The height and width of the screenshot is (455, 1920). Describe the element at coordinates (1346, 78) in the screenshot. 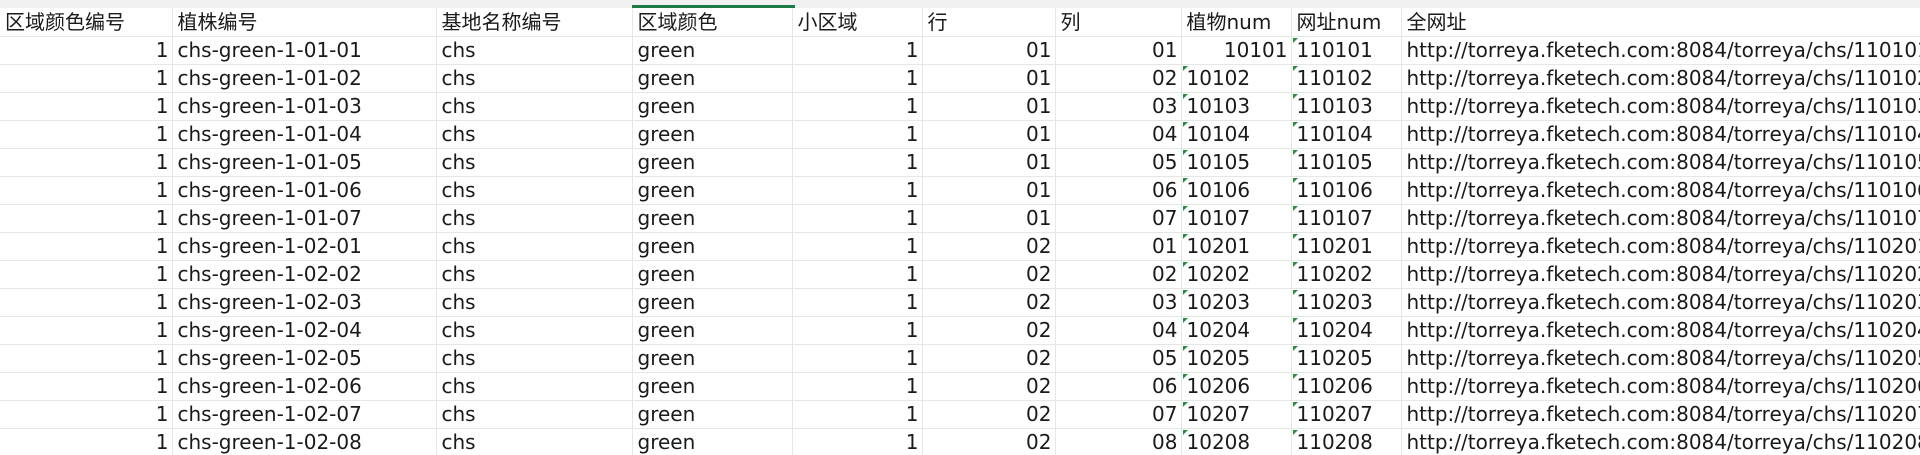

I see `cell-url-num: 110102` at that location.